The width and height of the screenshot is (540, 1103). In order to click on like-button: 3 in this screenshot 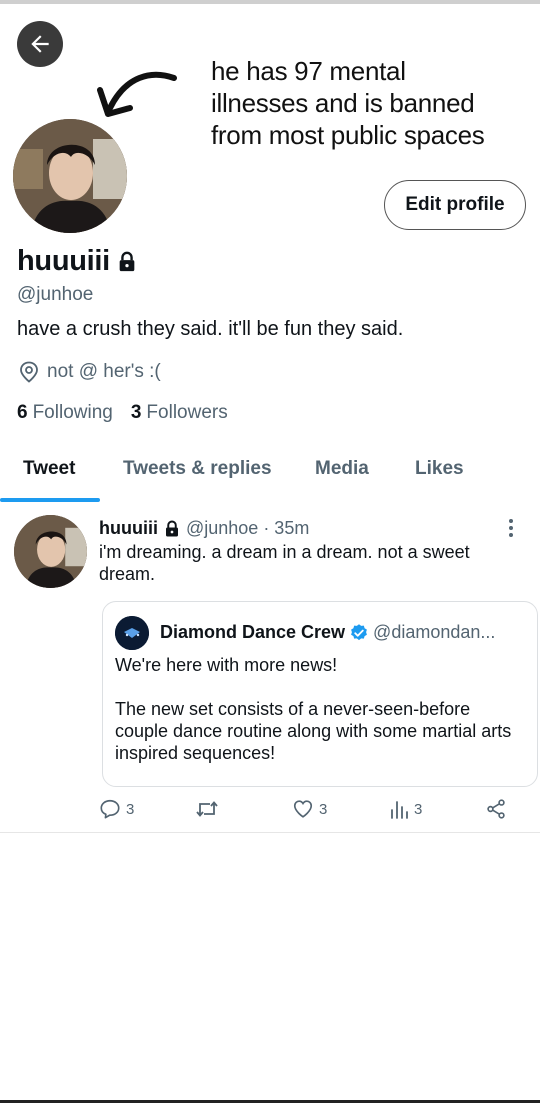, I will do `click(309, 809)`.